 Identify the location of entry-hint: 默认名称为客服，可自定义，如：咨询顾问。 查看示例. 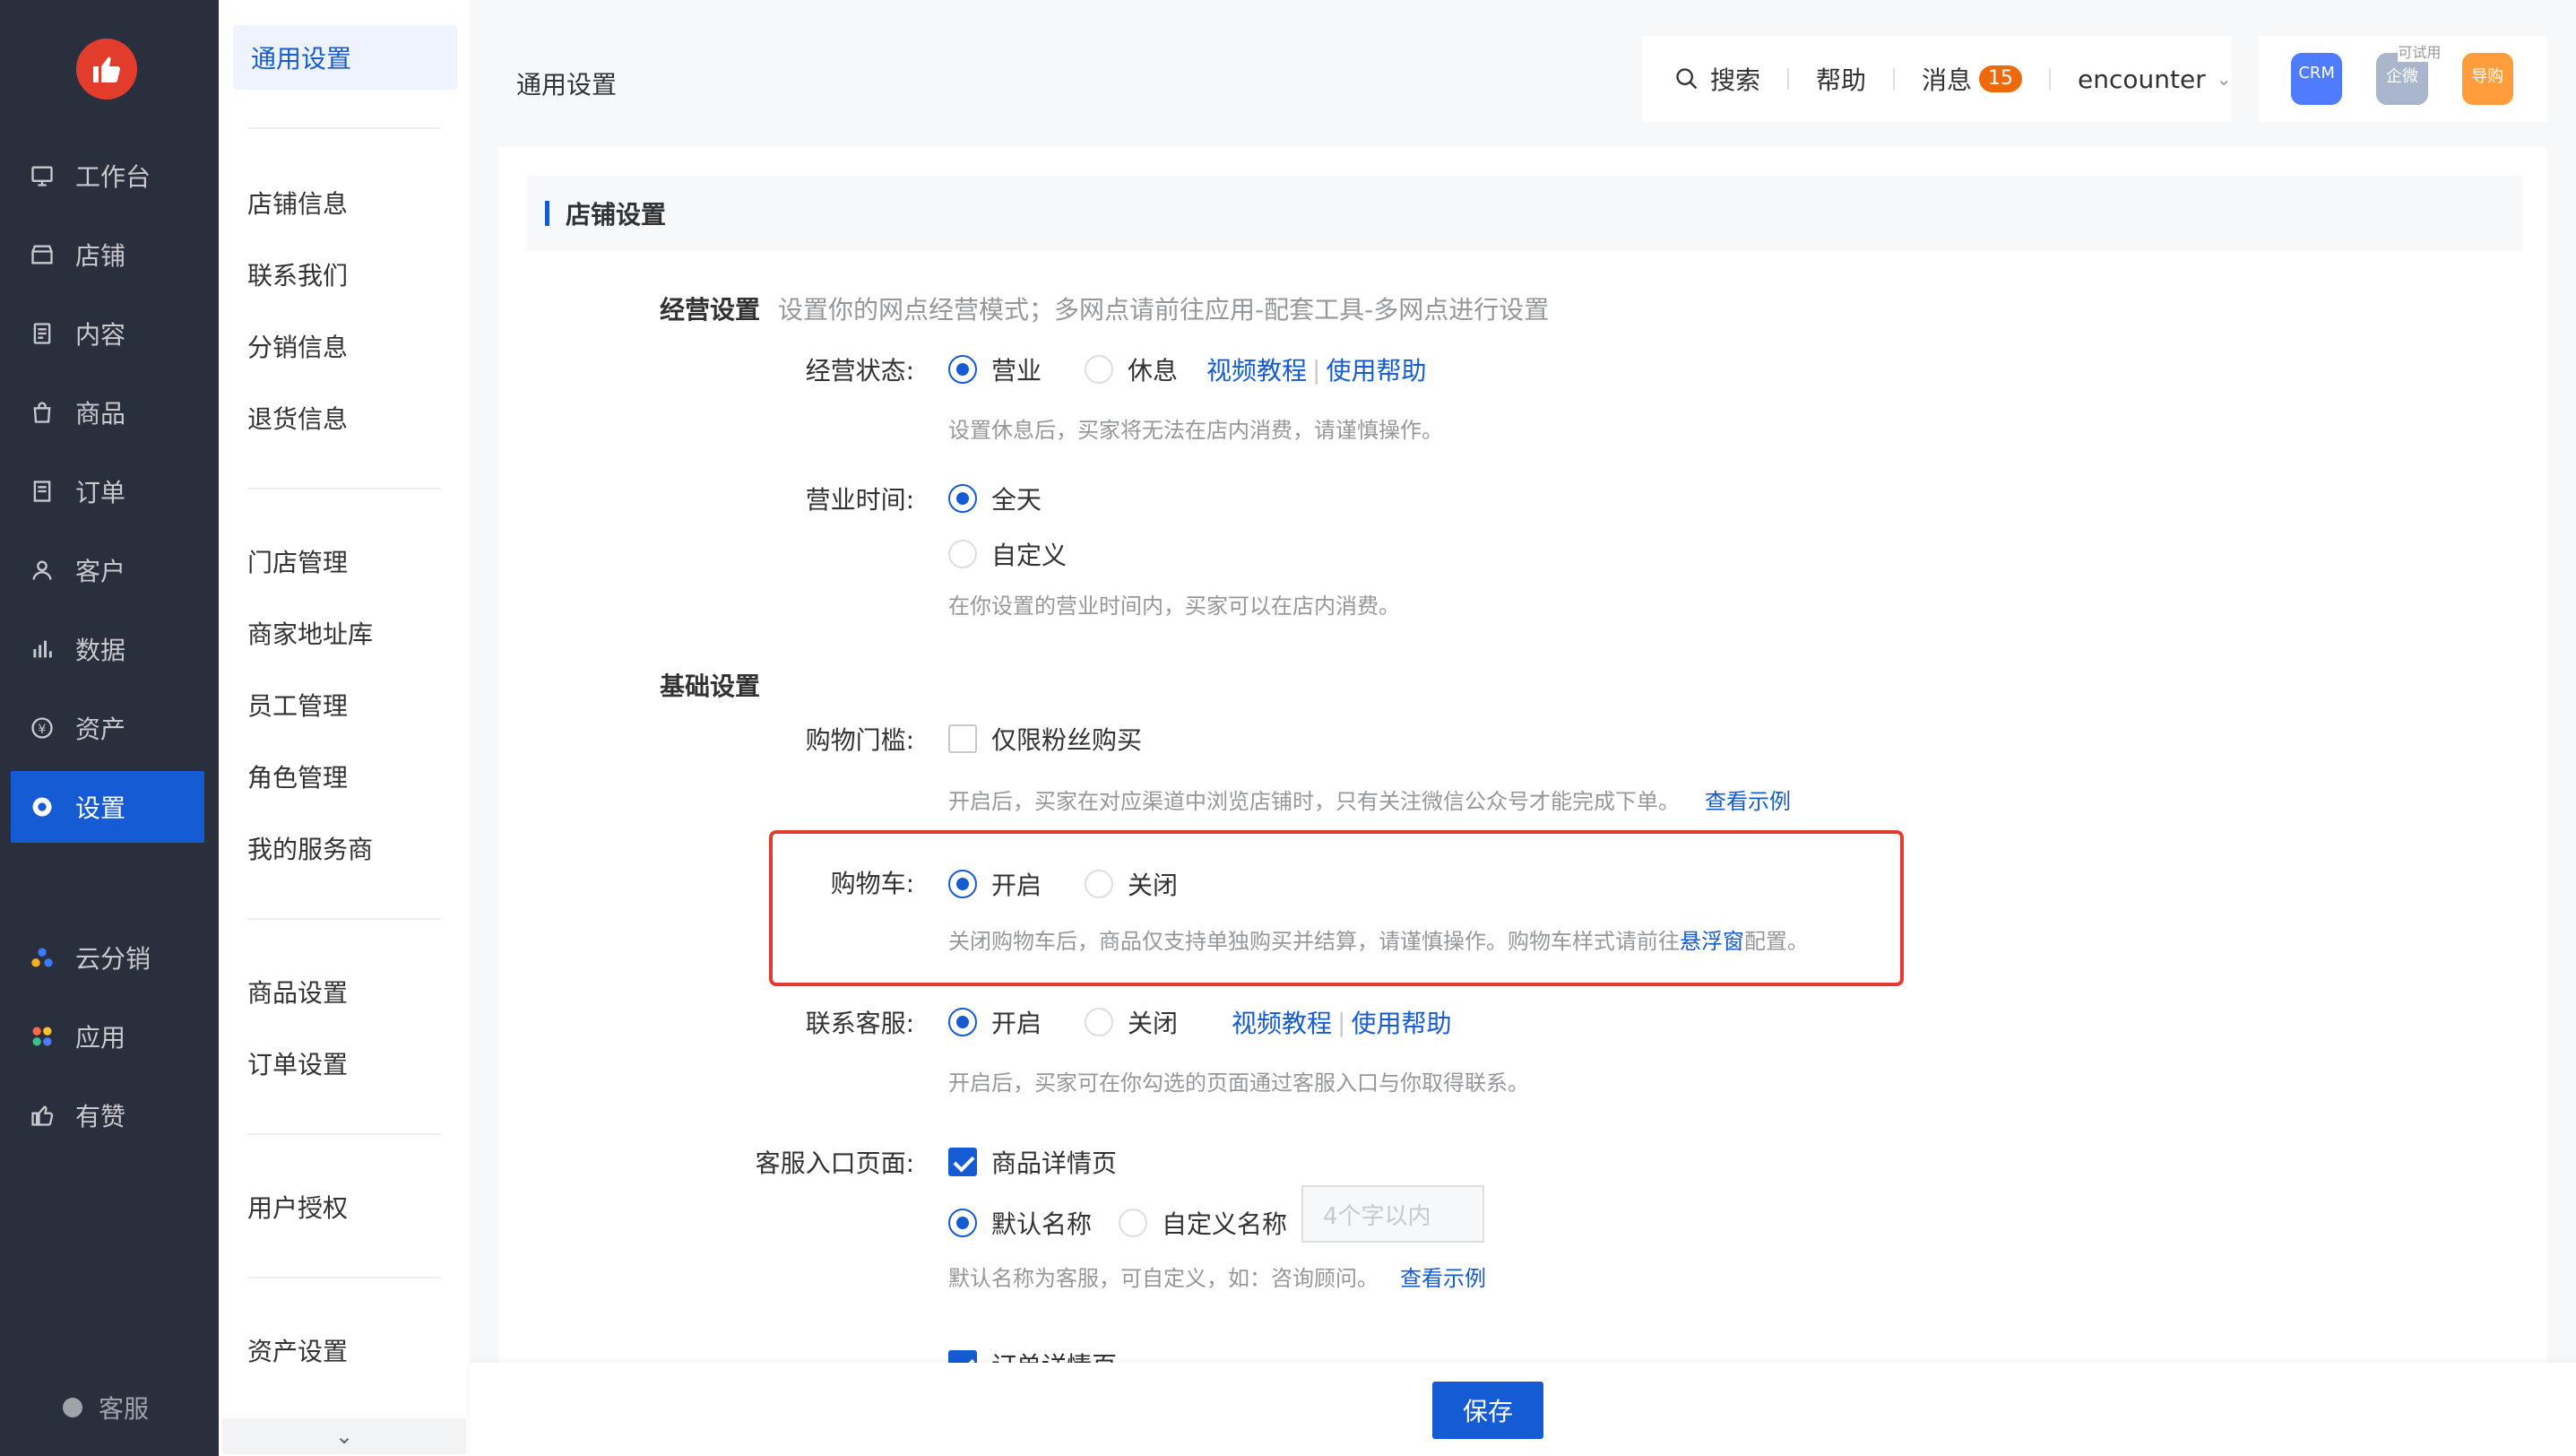
(1217, 1277).